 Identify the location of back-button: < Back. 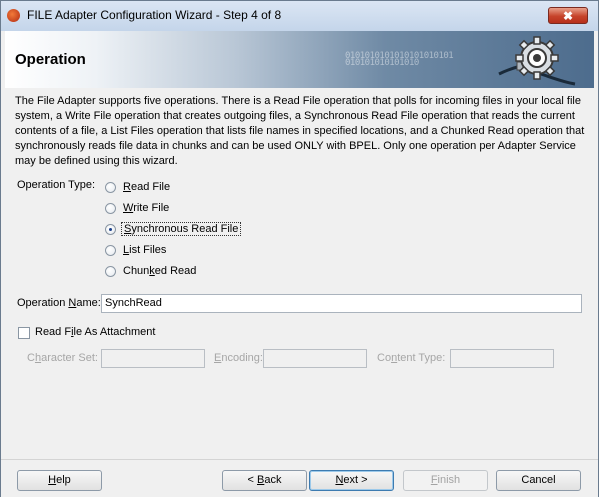
(264, 480).